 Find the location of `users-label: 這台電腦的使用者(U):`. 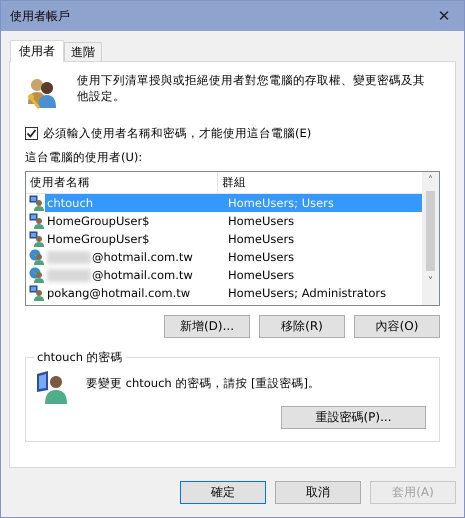

users-label: 這台電腦的使用者(U): is located at coordinates (84, 157).